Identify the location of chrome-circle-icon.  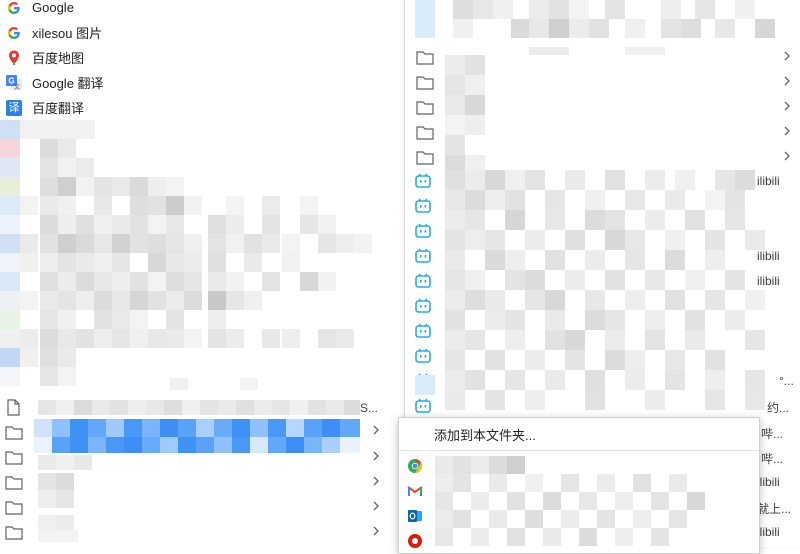
(415, 466).